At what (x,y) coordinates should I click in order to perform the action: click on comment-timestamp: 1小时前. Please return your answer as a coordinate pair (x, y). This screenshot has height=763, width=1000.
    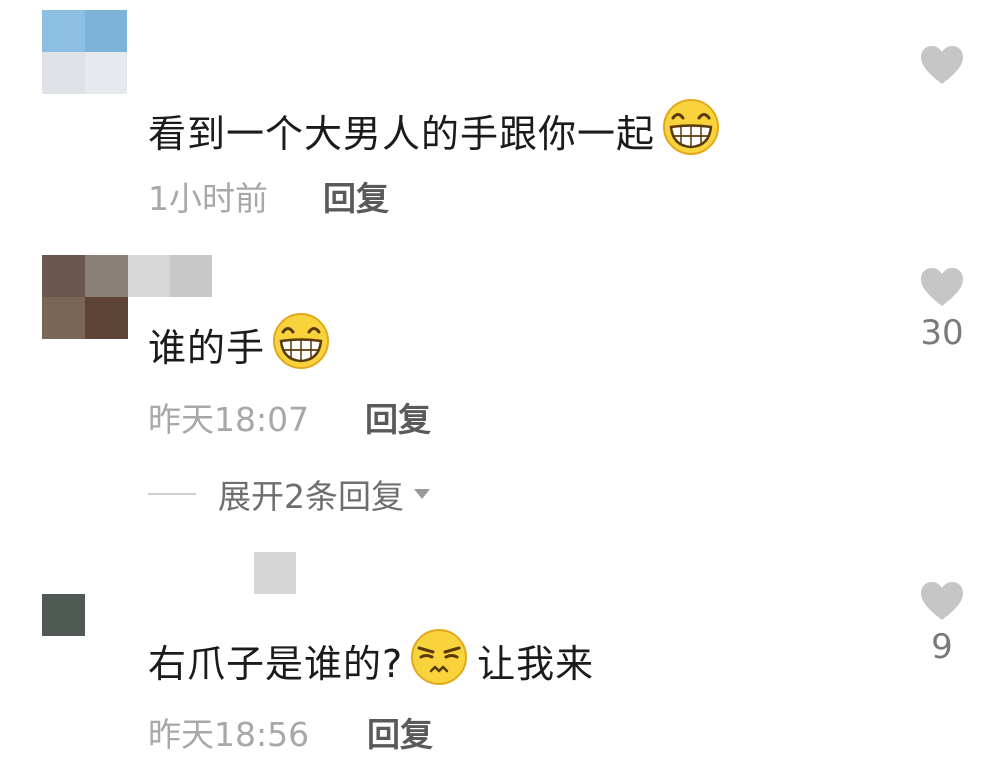
    Looking at the image, I should click on (208, 198).